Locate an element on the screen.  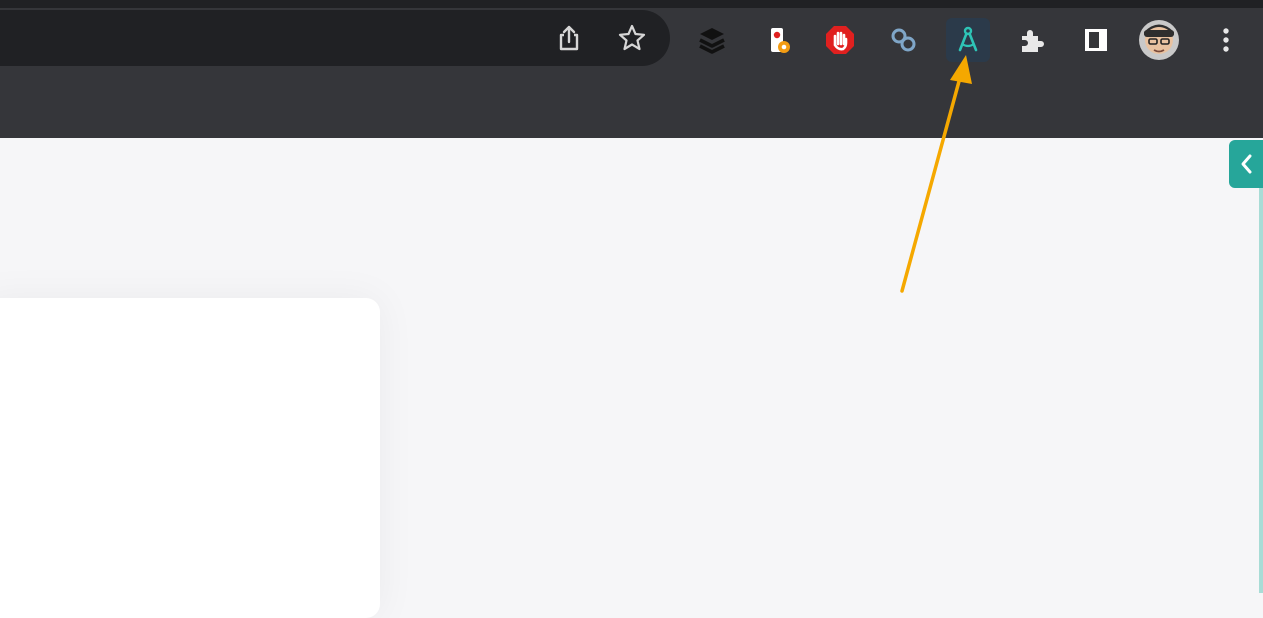
stacked-layers-icon is located at coordinates (712, 41).